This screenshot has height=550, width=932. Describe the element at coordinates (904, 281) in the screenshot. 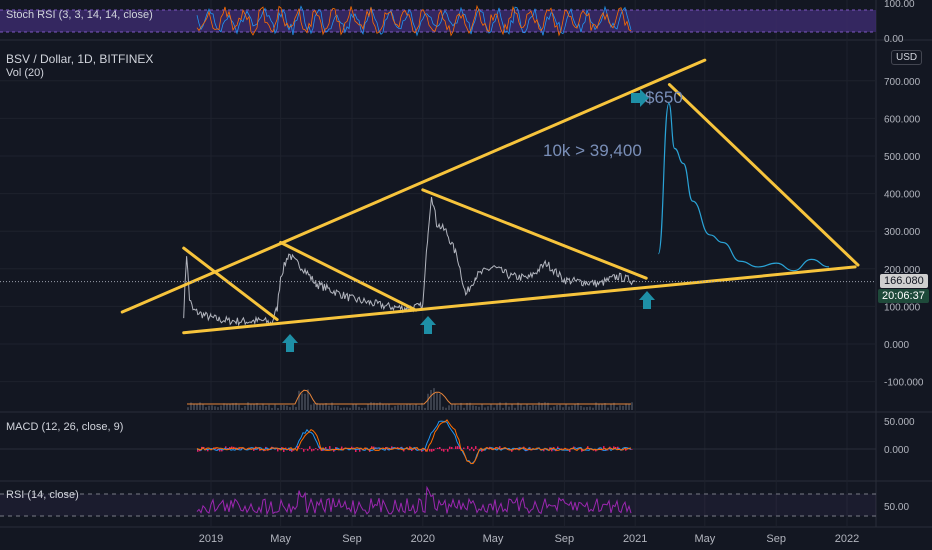

I see `last-price-tag: 166.080` at that location.